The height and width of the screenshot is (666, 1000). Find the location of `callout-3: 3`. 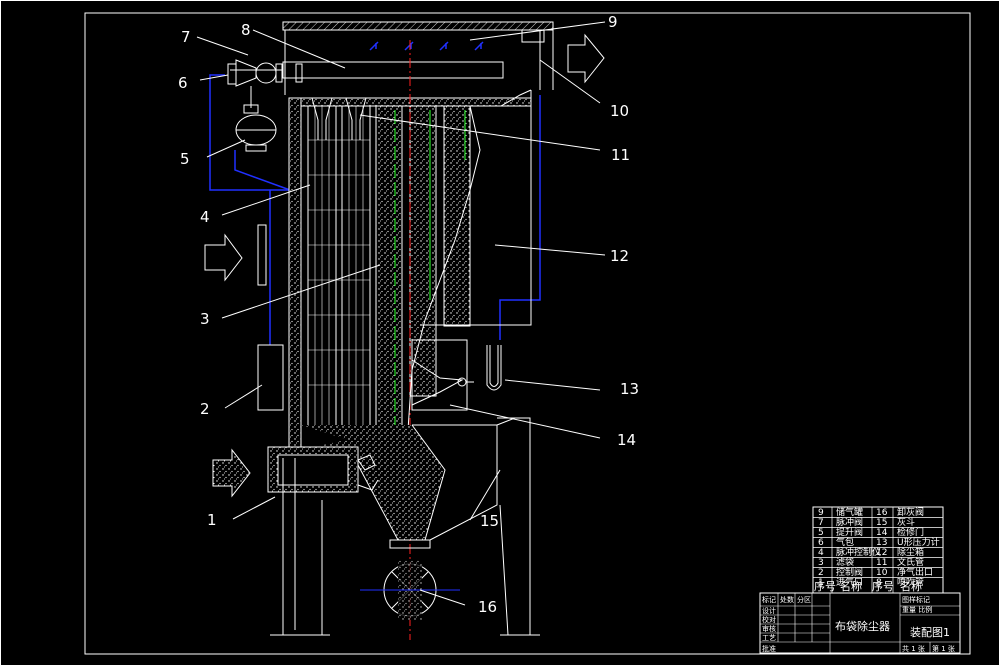

callout-3: 3 is located at coordinates (205, 319).